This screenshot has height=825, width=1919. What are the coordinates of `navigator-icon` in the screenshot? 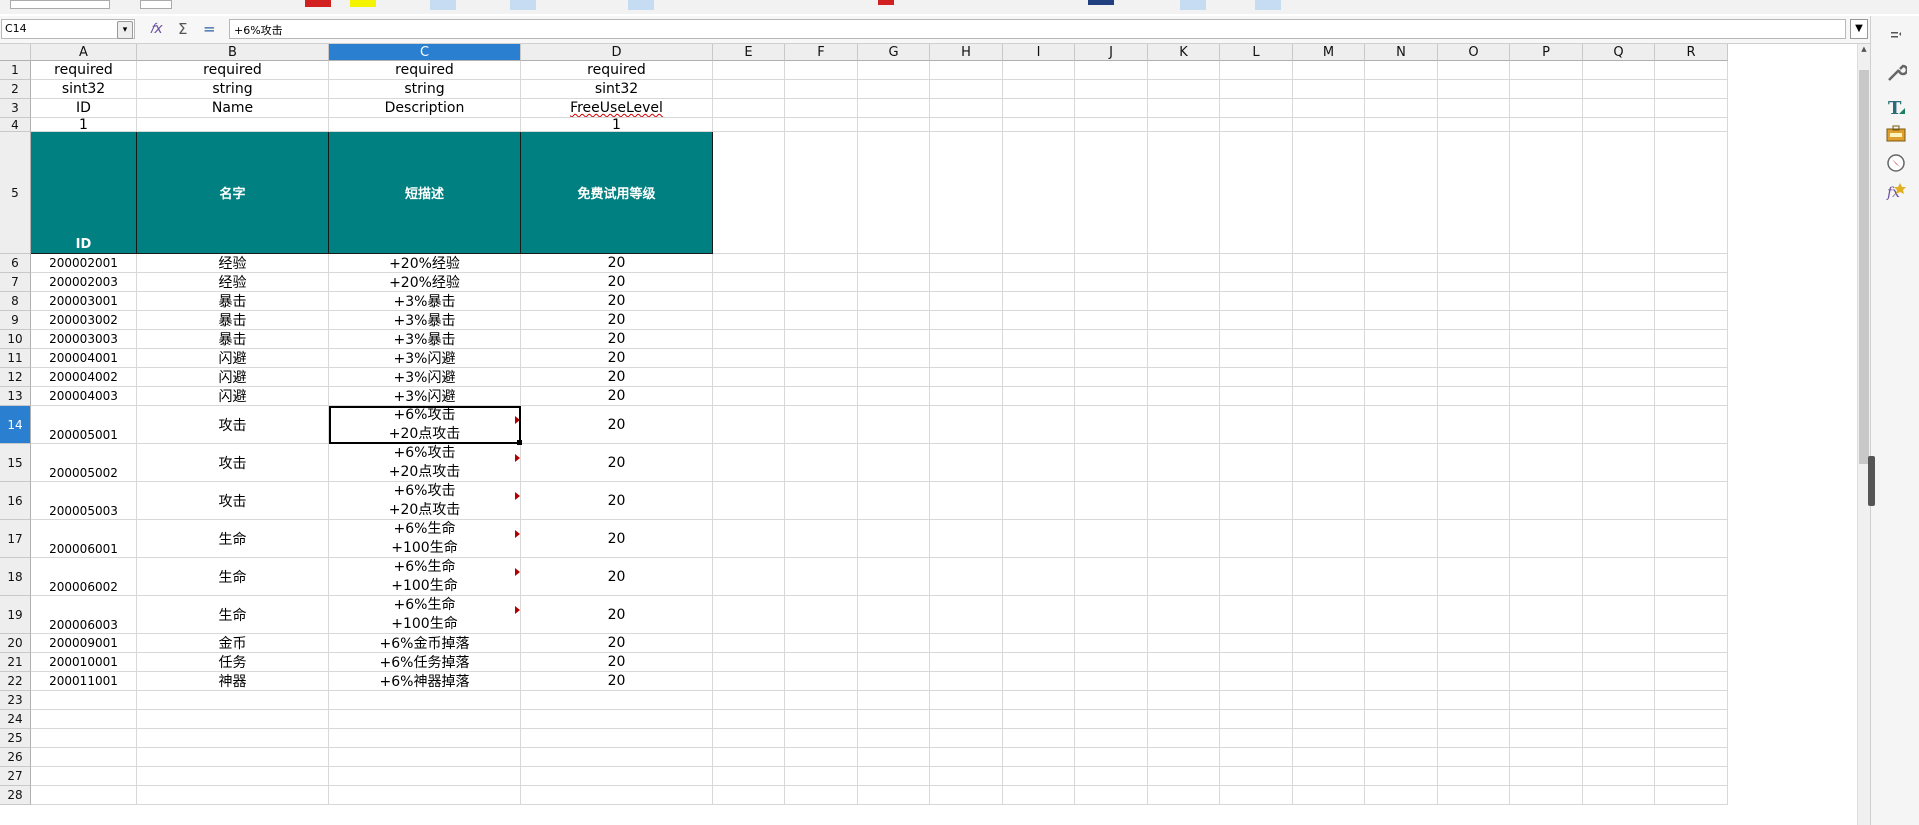 It's located at (1896, 163).